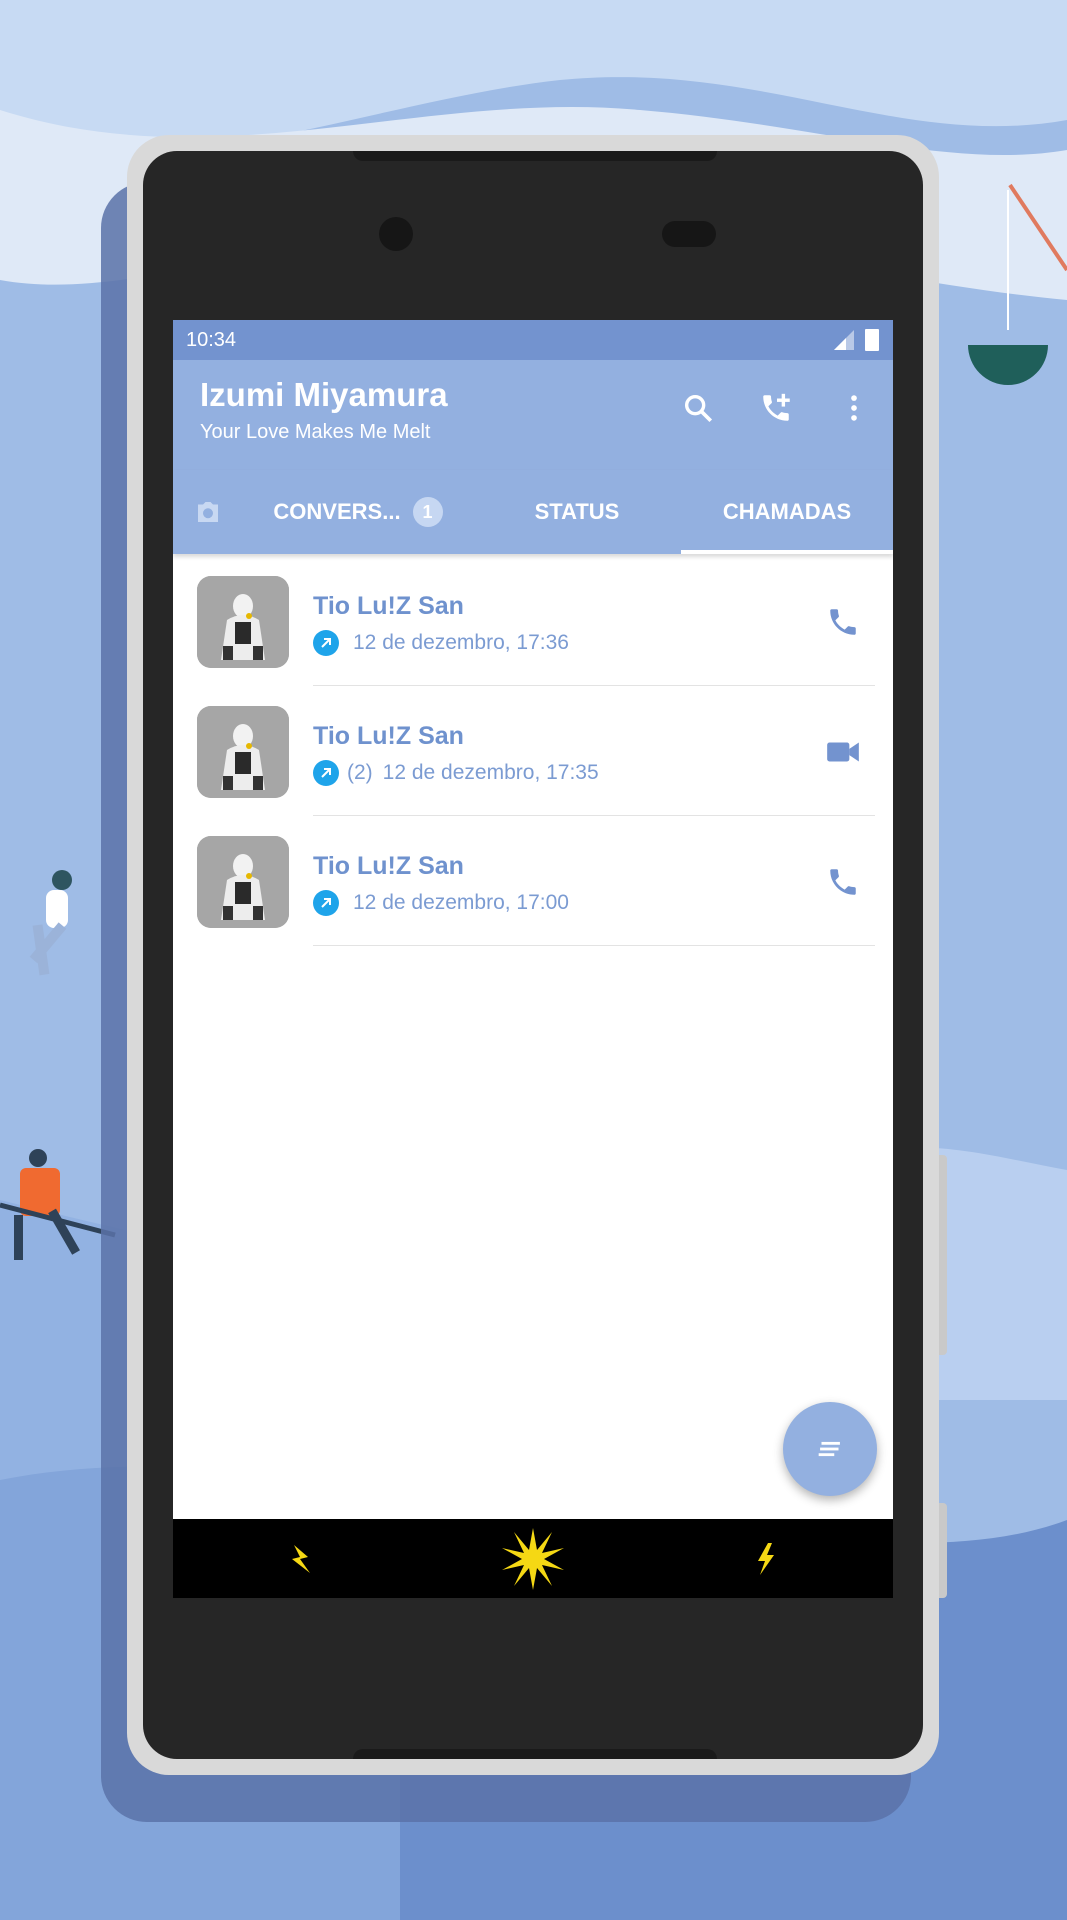 This screenshot has height=1920, width=1067. I want to click on earpiece-speaker, so click(689, 234).